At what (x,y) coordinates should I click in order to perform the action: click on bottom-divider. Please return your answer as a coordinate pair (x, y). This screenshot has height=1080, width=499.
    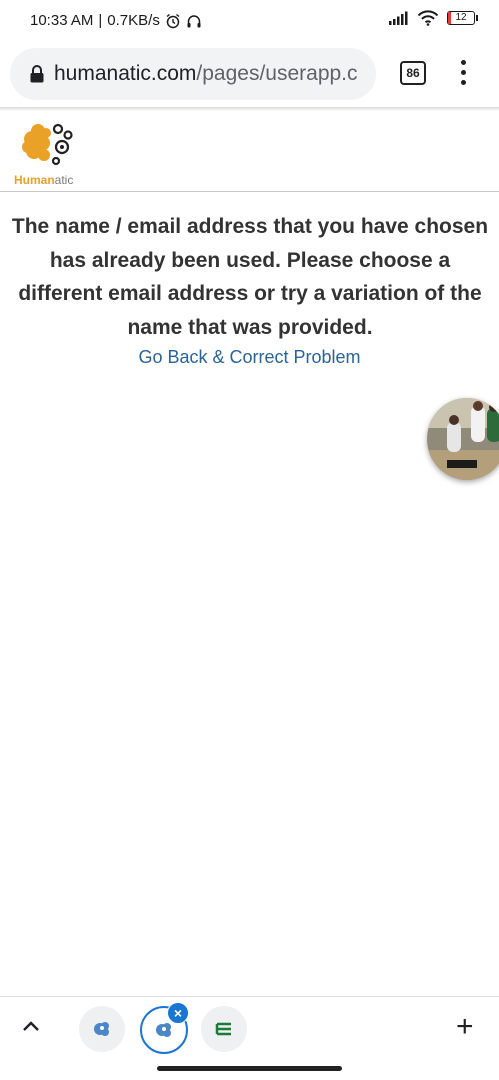
    Looking at the image, I should click on (249, 996).